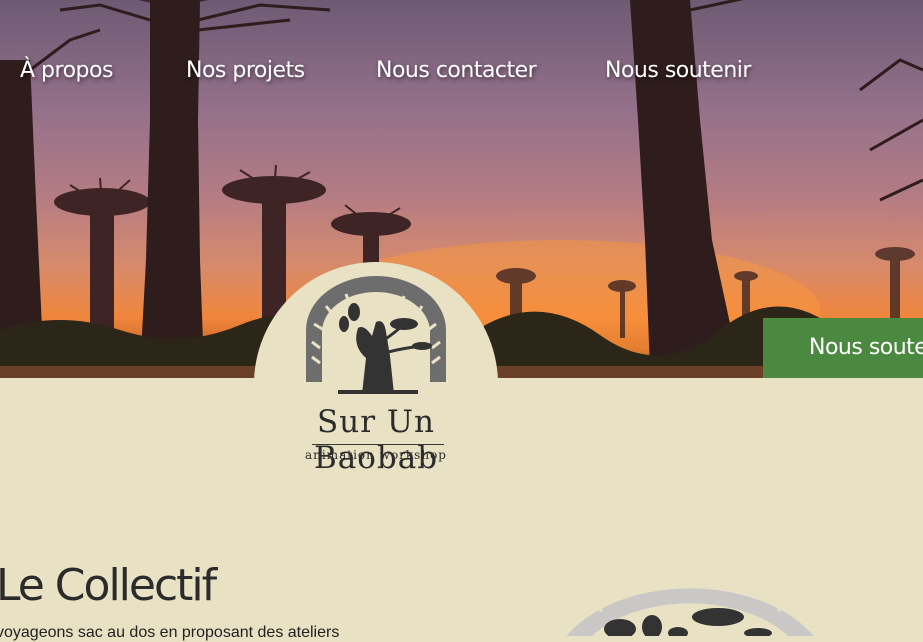  I want to click on logo-subtitle: animation workshop, so click(376, 455).